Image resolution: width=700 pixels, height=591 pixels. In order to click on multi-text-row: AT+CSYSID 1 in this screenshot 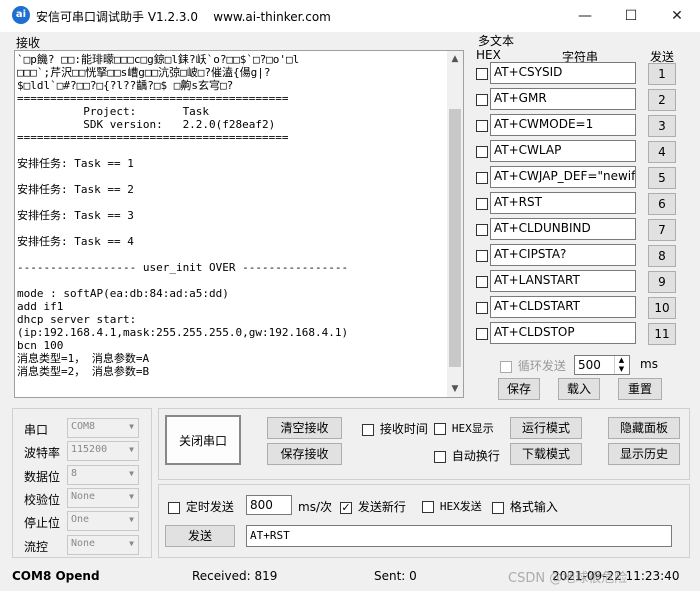, I will do `click(580, 74)`.